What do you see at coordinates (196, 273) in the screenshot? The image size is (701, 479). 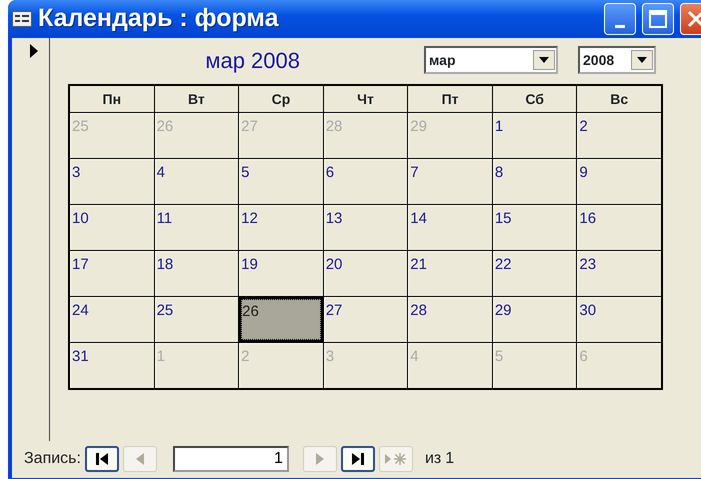 I see `day-cell: 18` at bounding box center [196, 273].